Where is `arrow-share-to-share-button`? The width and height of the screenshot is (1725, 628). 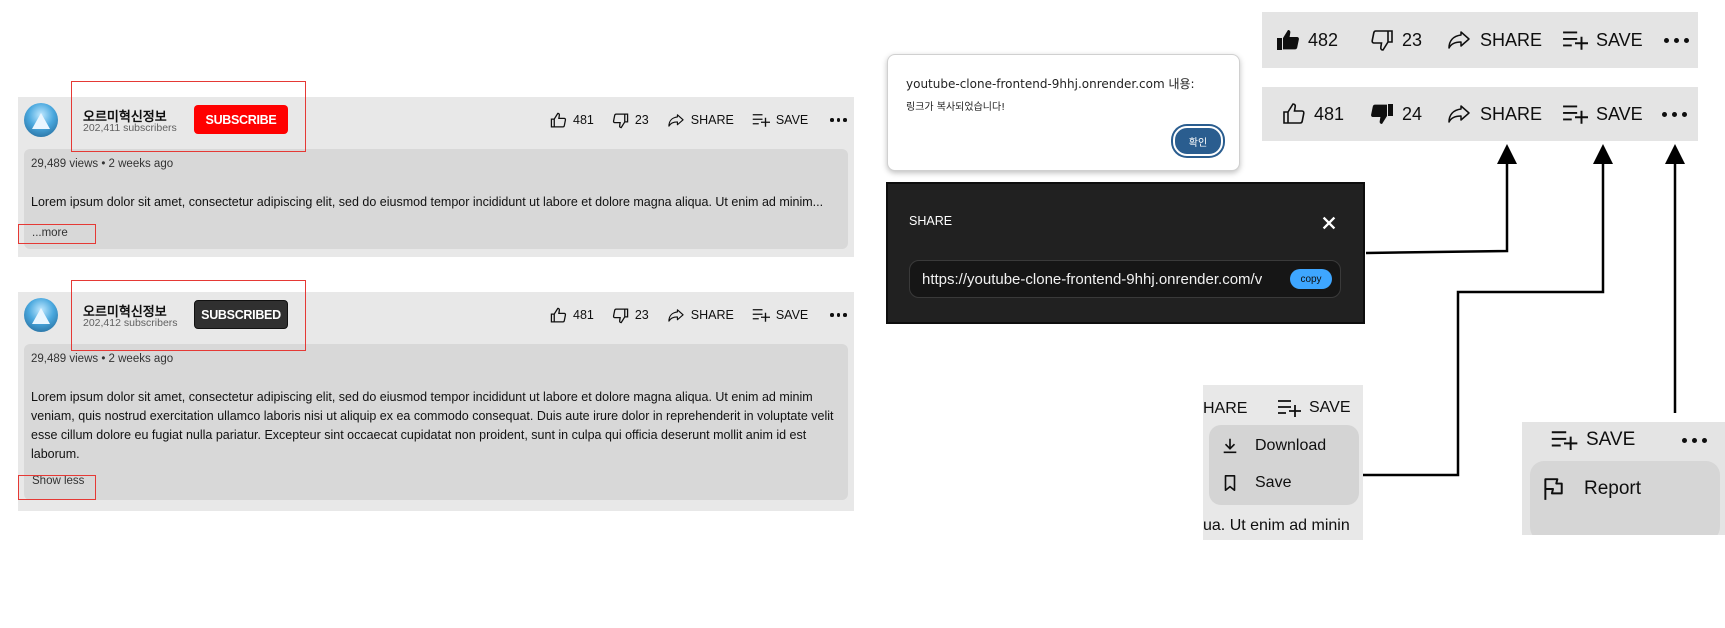 arrow-share-to-share-button is located at coordinates (1441, 199).